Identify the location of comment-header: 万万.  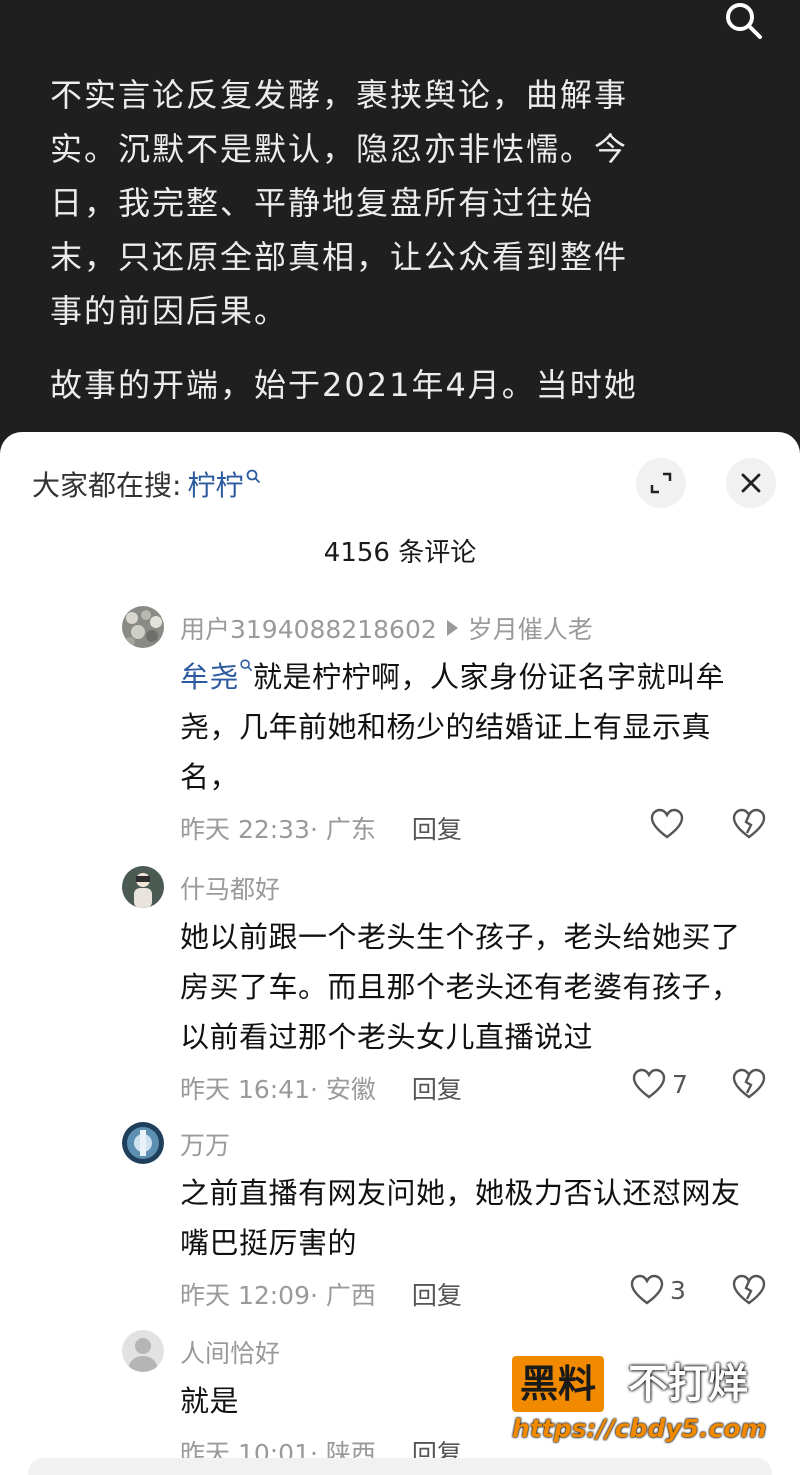
(205, 1144).